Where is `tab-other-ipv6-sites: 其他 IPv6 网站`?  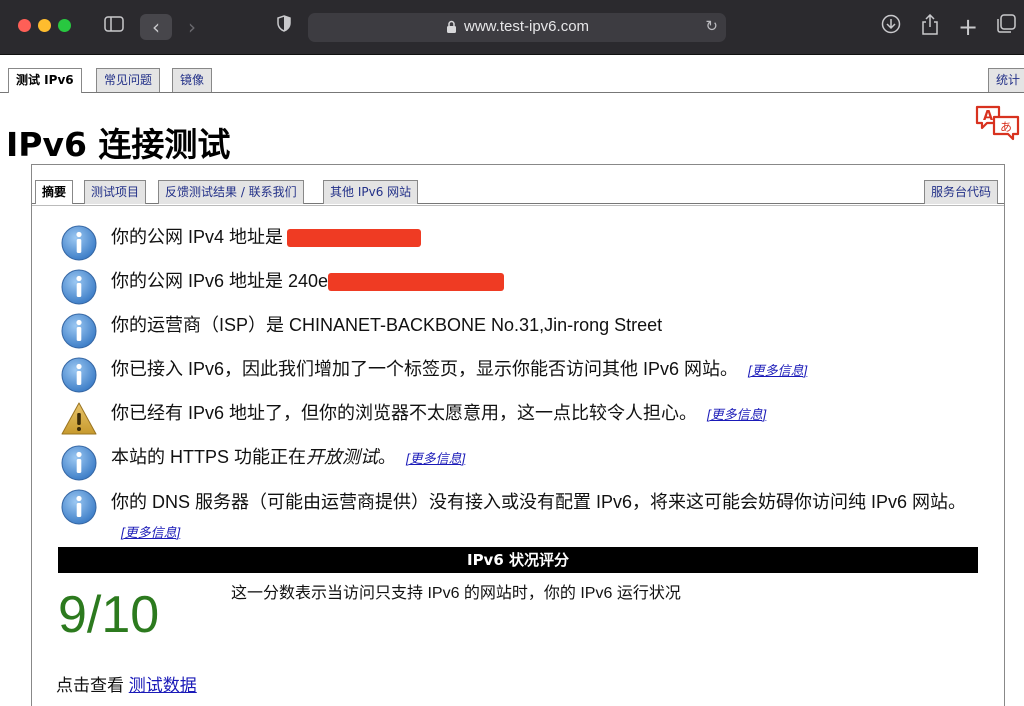 tab-other-ipv6-sites: 其他 IPv6 网站 is located at coordinates (371, 192).